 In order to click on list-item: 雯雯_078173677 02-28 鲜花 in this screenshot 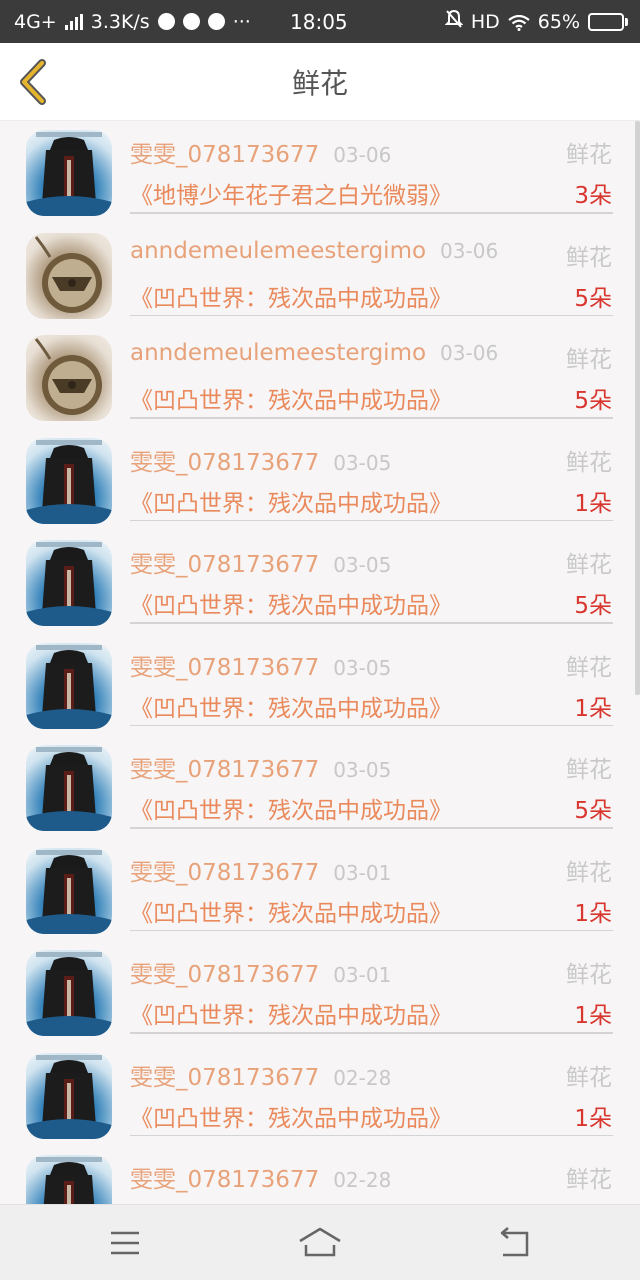, I will do `click(320, 1175)`.